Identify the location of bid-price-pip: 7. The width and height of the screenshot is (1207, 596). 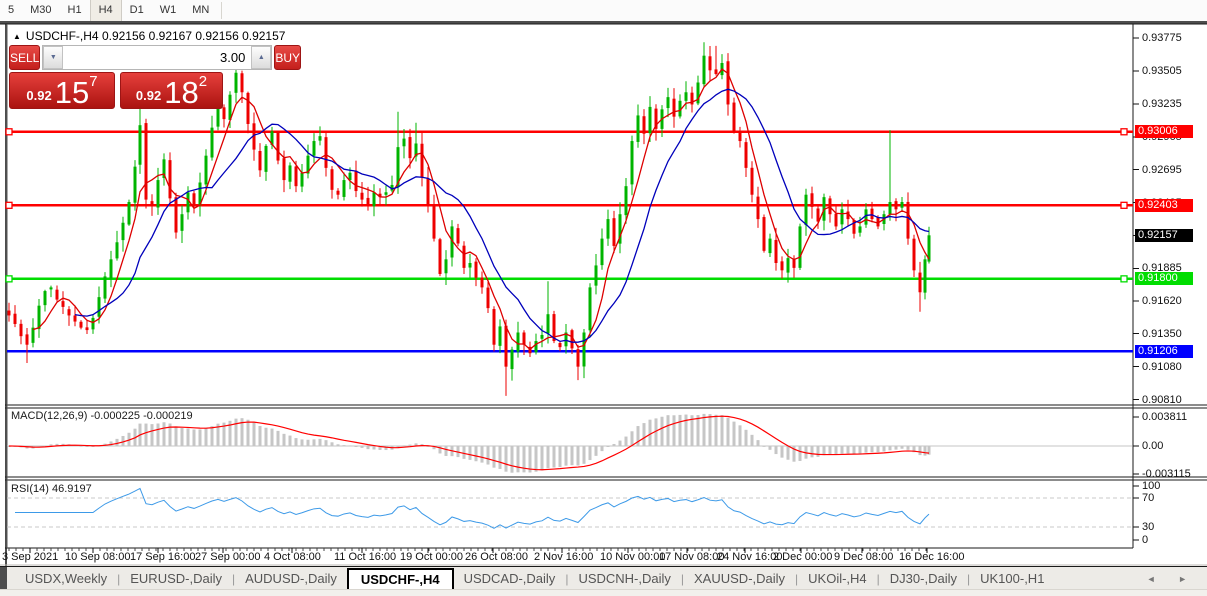
(93, 81).